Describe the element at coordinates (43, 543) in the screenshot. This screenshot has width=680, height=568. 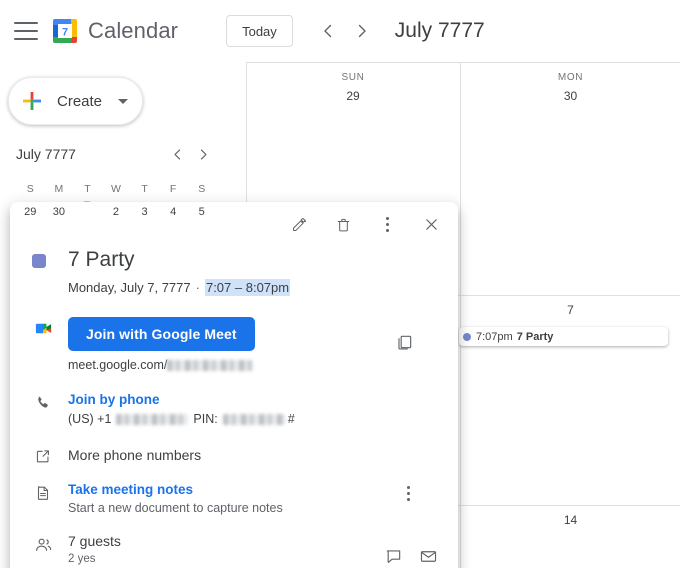
I see `people-guests-icon` at that location.